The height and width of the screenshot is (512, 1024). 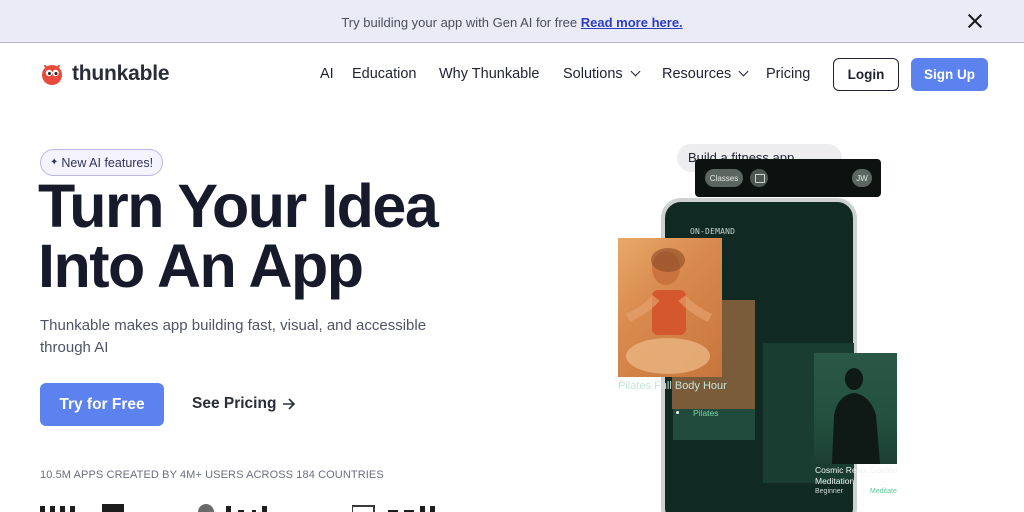 I want to click on try-for-free-button: Try for Free, so click(x=102, y=404).